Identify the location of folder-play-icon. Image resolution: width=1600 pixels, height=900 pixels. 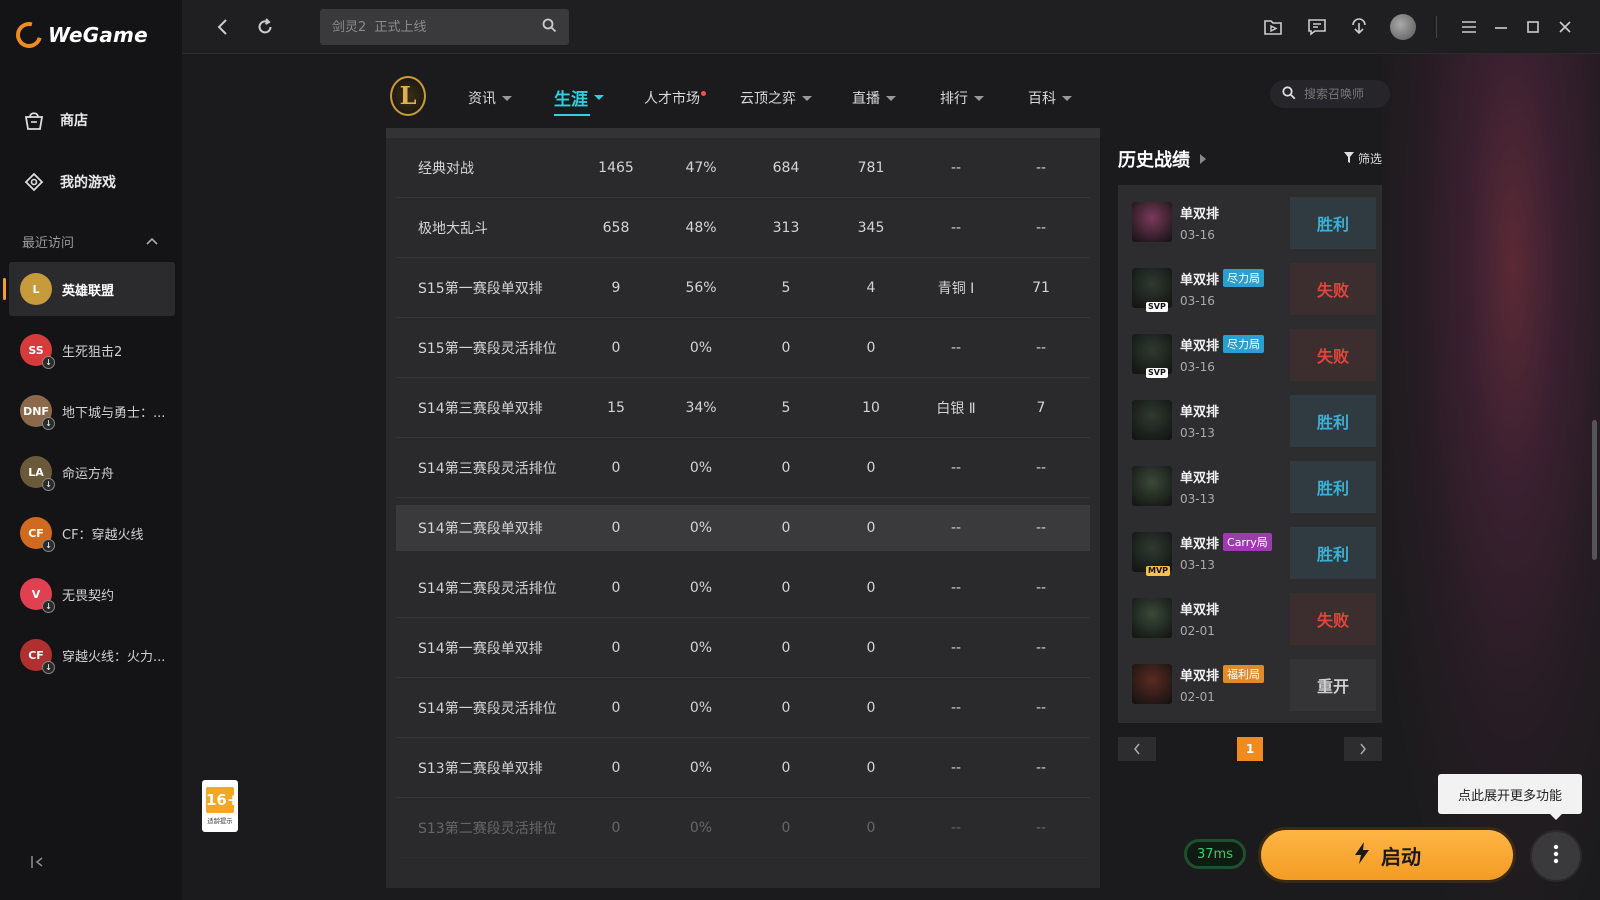
(1273, 27).